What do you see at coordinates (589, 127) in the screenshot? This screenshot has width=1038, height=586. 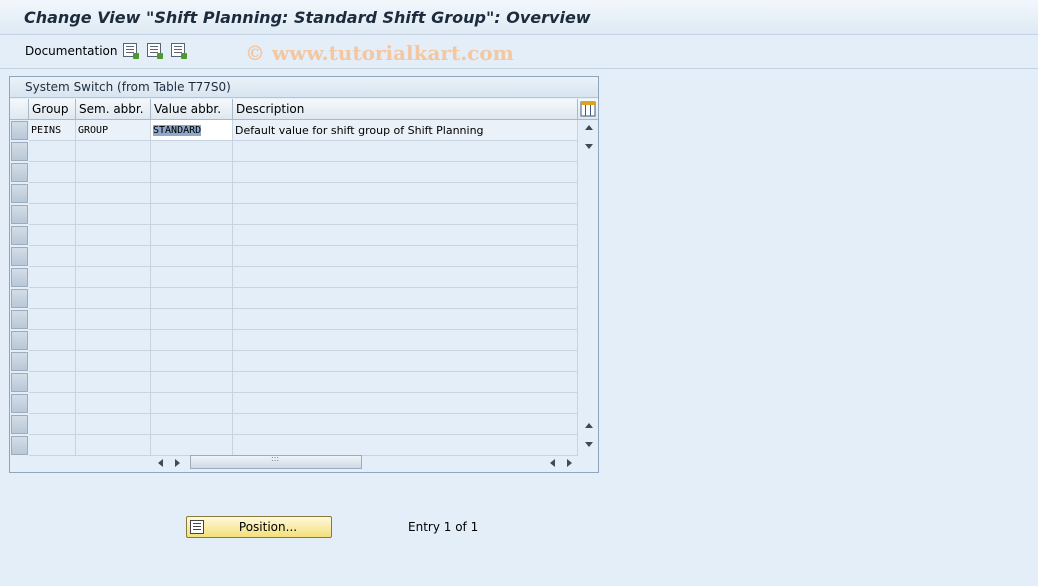 I see `scroll-up-icon` at bounding box center [589, 127].